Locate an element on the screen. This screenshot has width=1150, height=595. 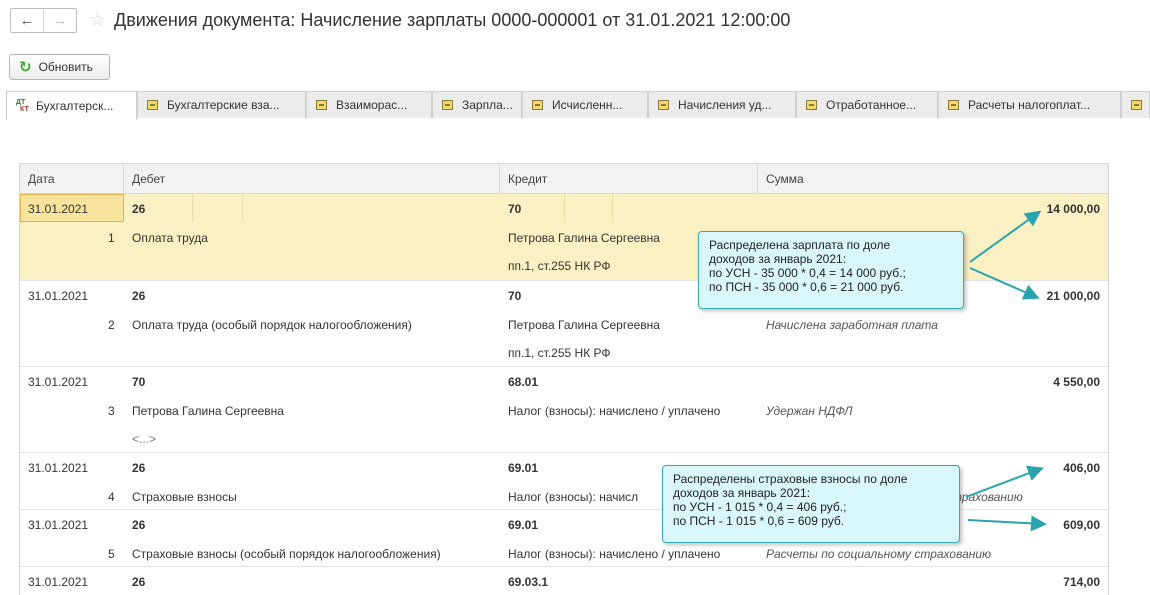
row-content: Начислена заработная плата is located at coordinates (852, 325).